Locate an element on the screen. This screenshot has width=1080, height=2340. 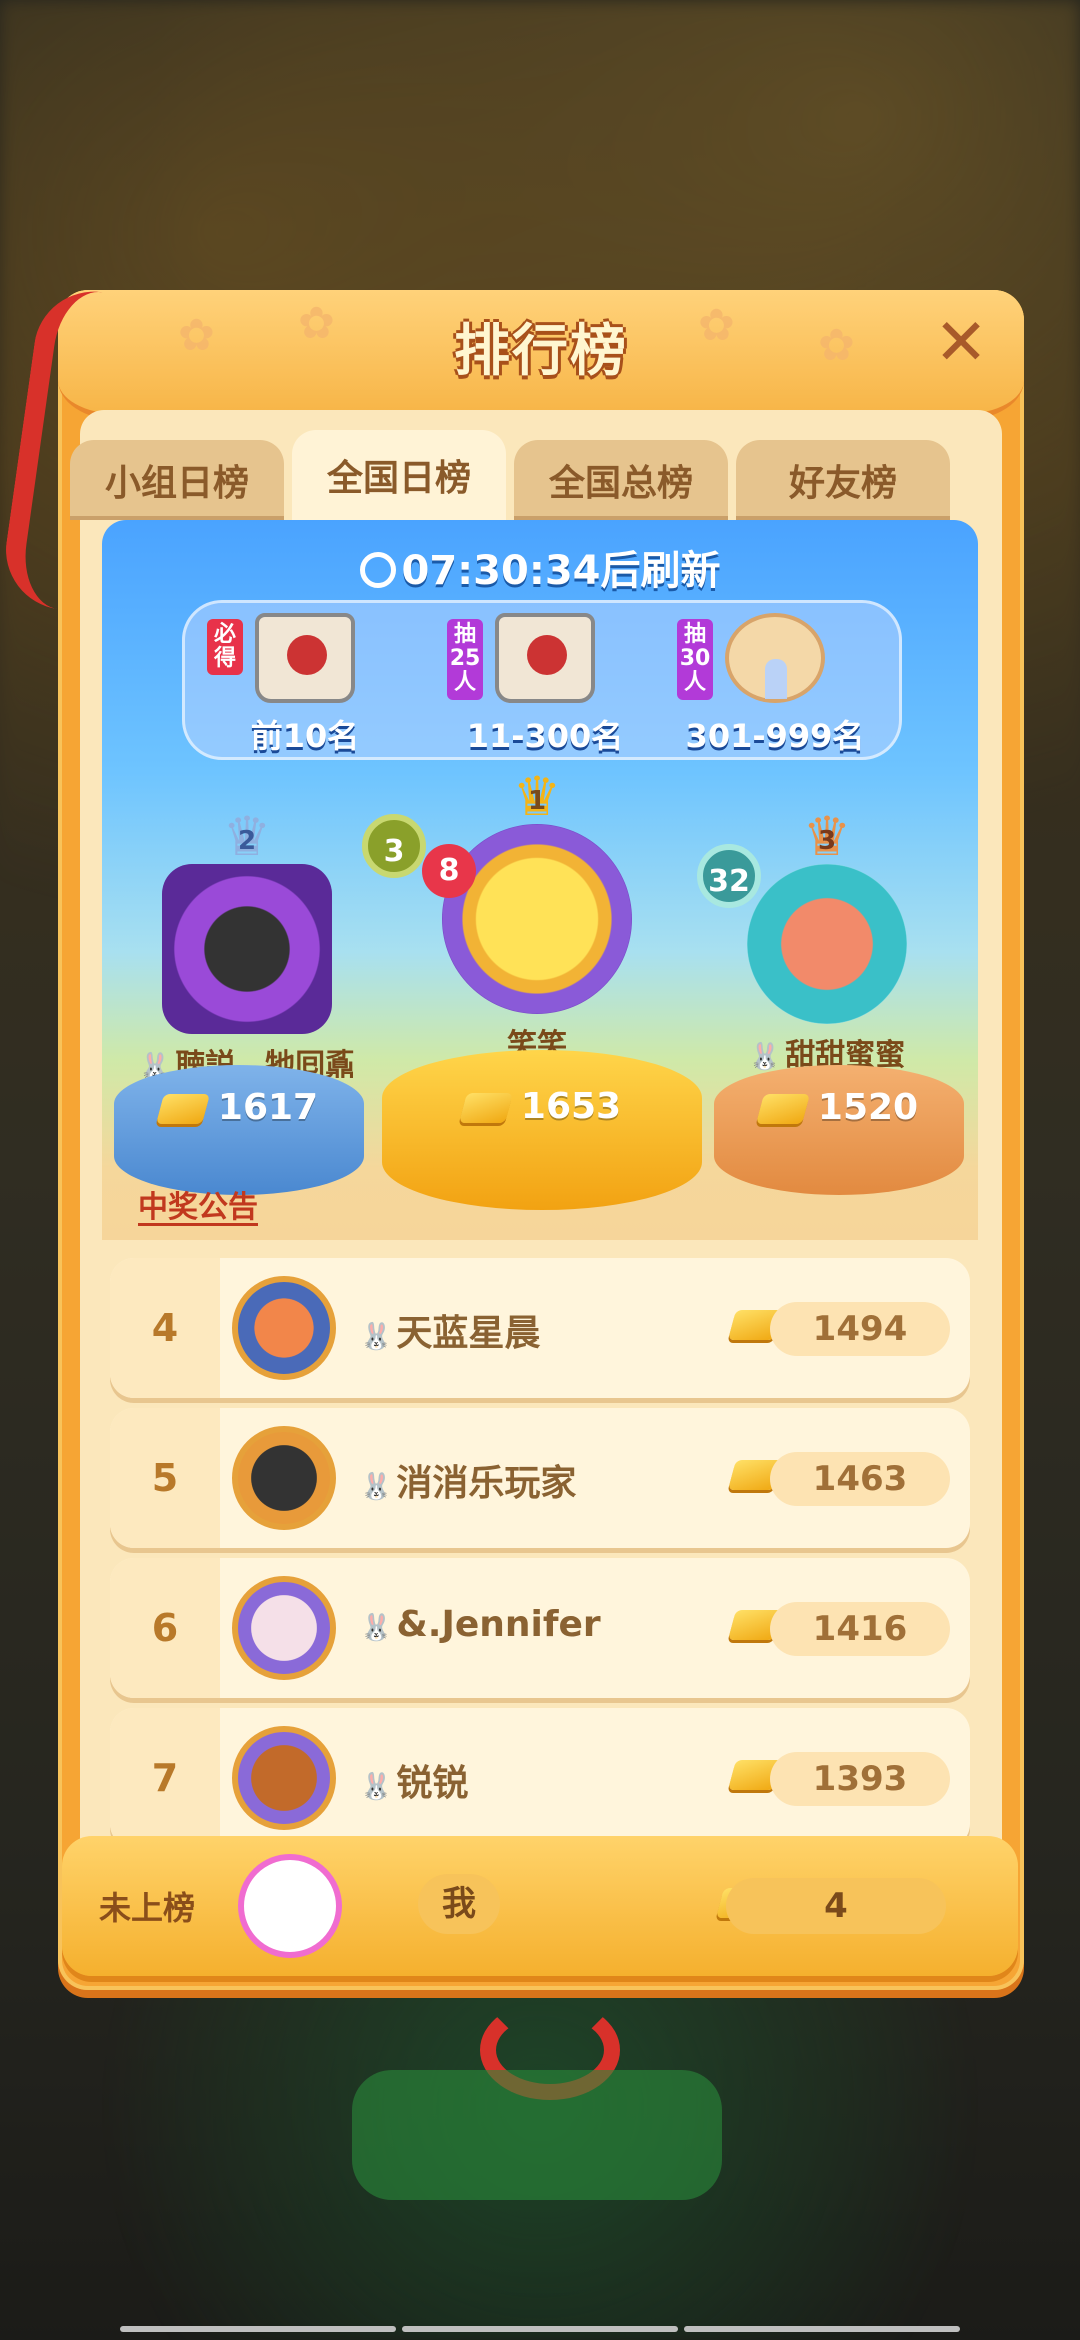
rank-number: 3 is located at coordinates (827, 841).